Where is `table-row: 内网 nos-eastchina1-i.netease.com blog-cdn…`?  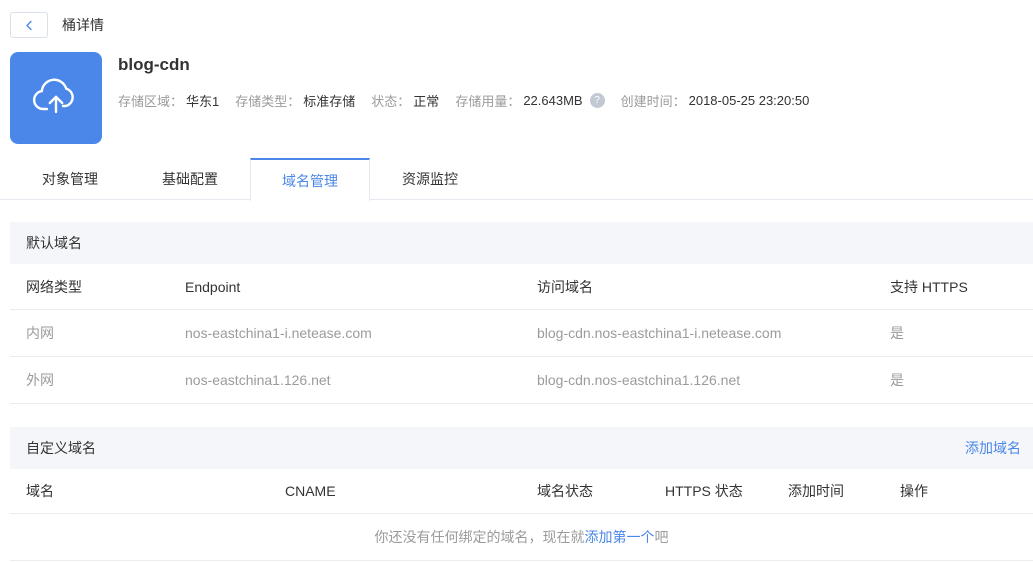
table-row: 内网 nos-eastchina1-i.netease.com blog-cdn… is located at coordinates (521, 333).